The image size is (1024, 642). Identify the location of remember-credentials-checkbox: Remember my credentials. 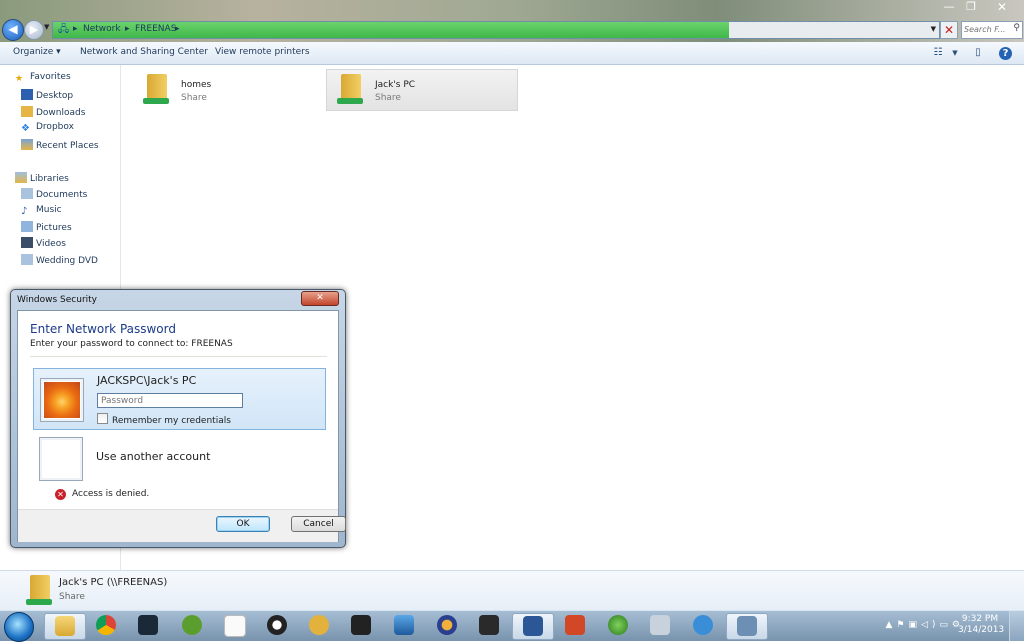
(164, 419).